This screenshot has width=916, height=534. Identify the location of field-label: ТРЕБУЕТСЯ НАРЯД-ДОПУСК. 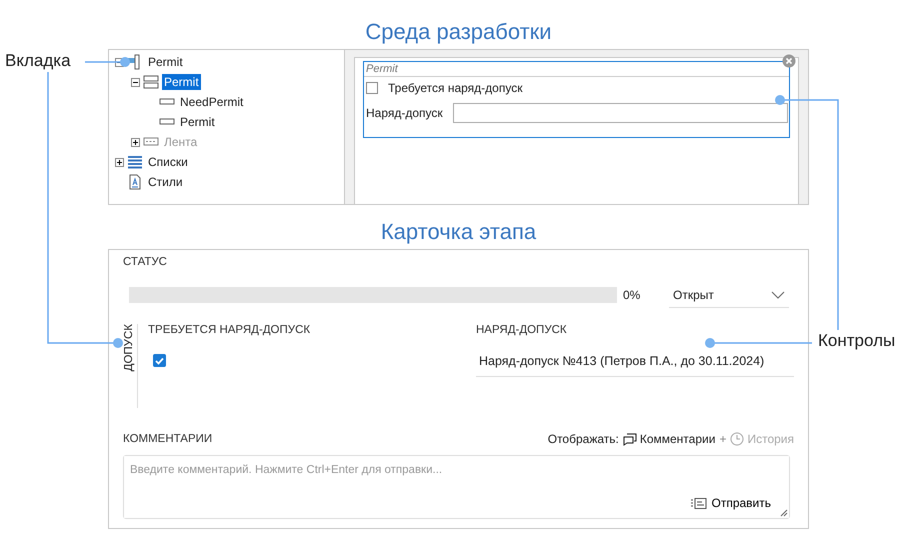
(230, 330).